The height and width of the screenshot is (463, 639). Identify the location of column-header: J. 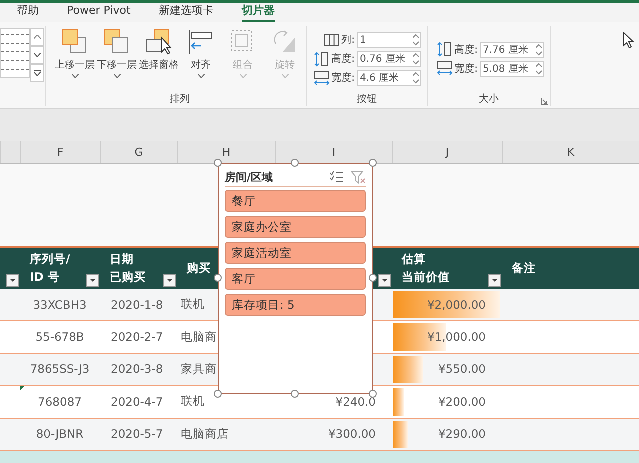
(447, 152).